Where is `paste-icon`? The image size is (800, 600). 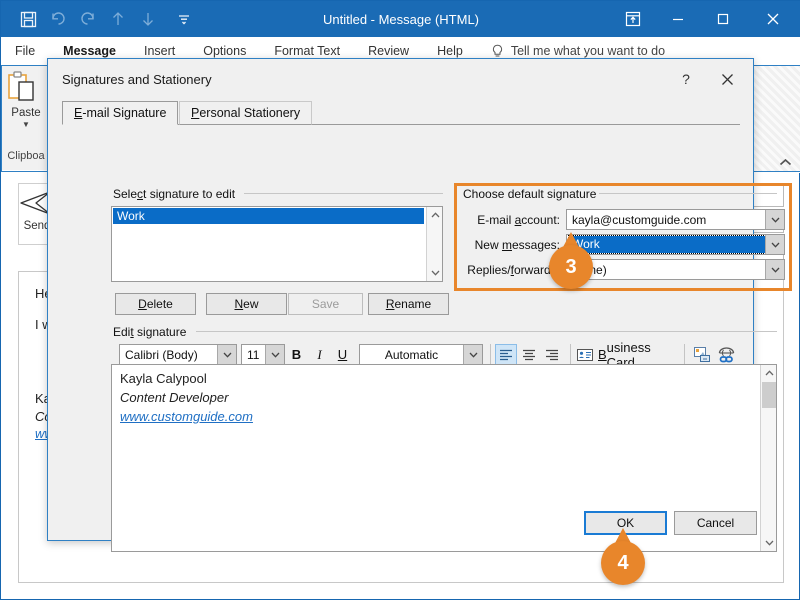 paste-icon is located at coordinates (26, 88).